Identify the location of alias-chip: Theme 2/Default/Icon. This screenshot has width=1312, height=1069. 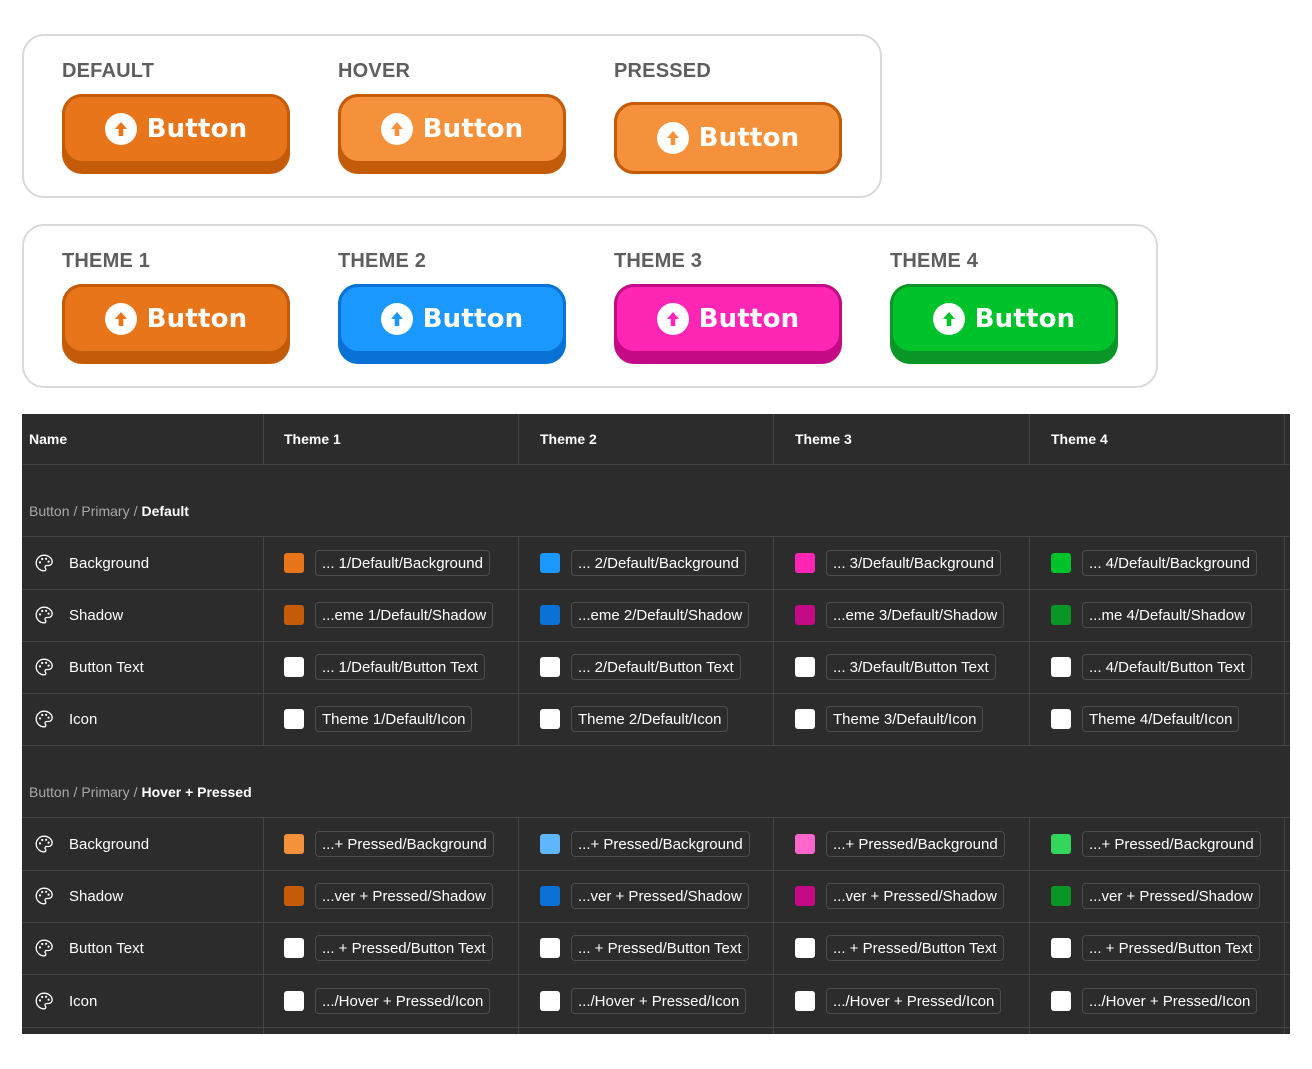
(650, 719).